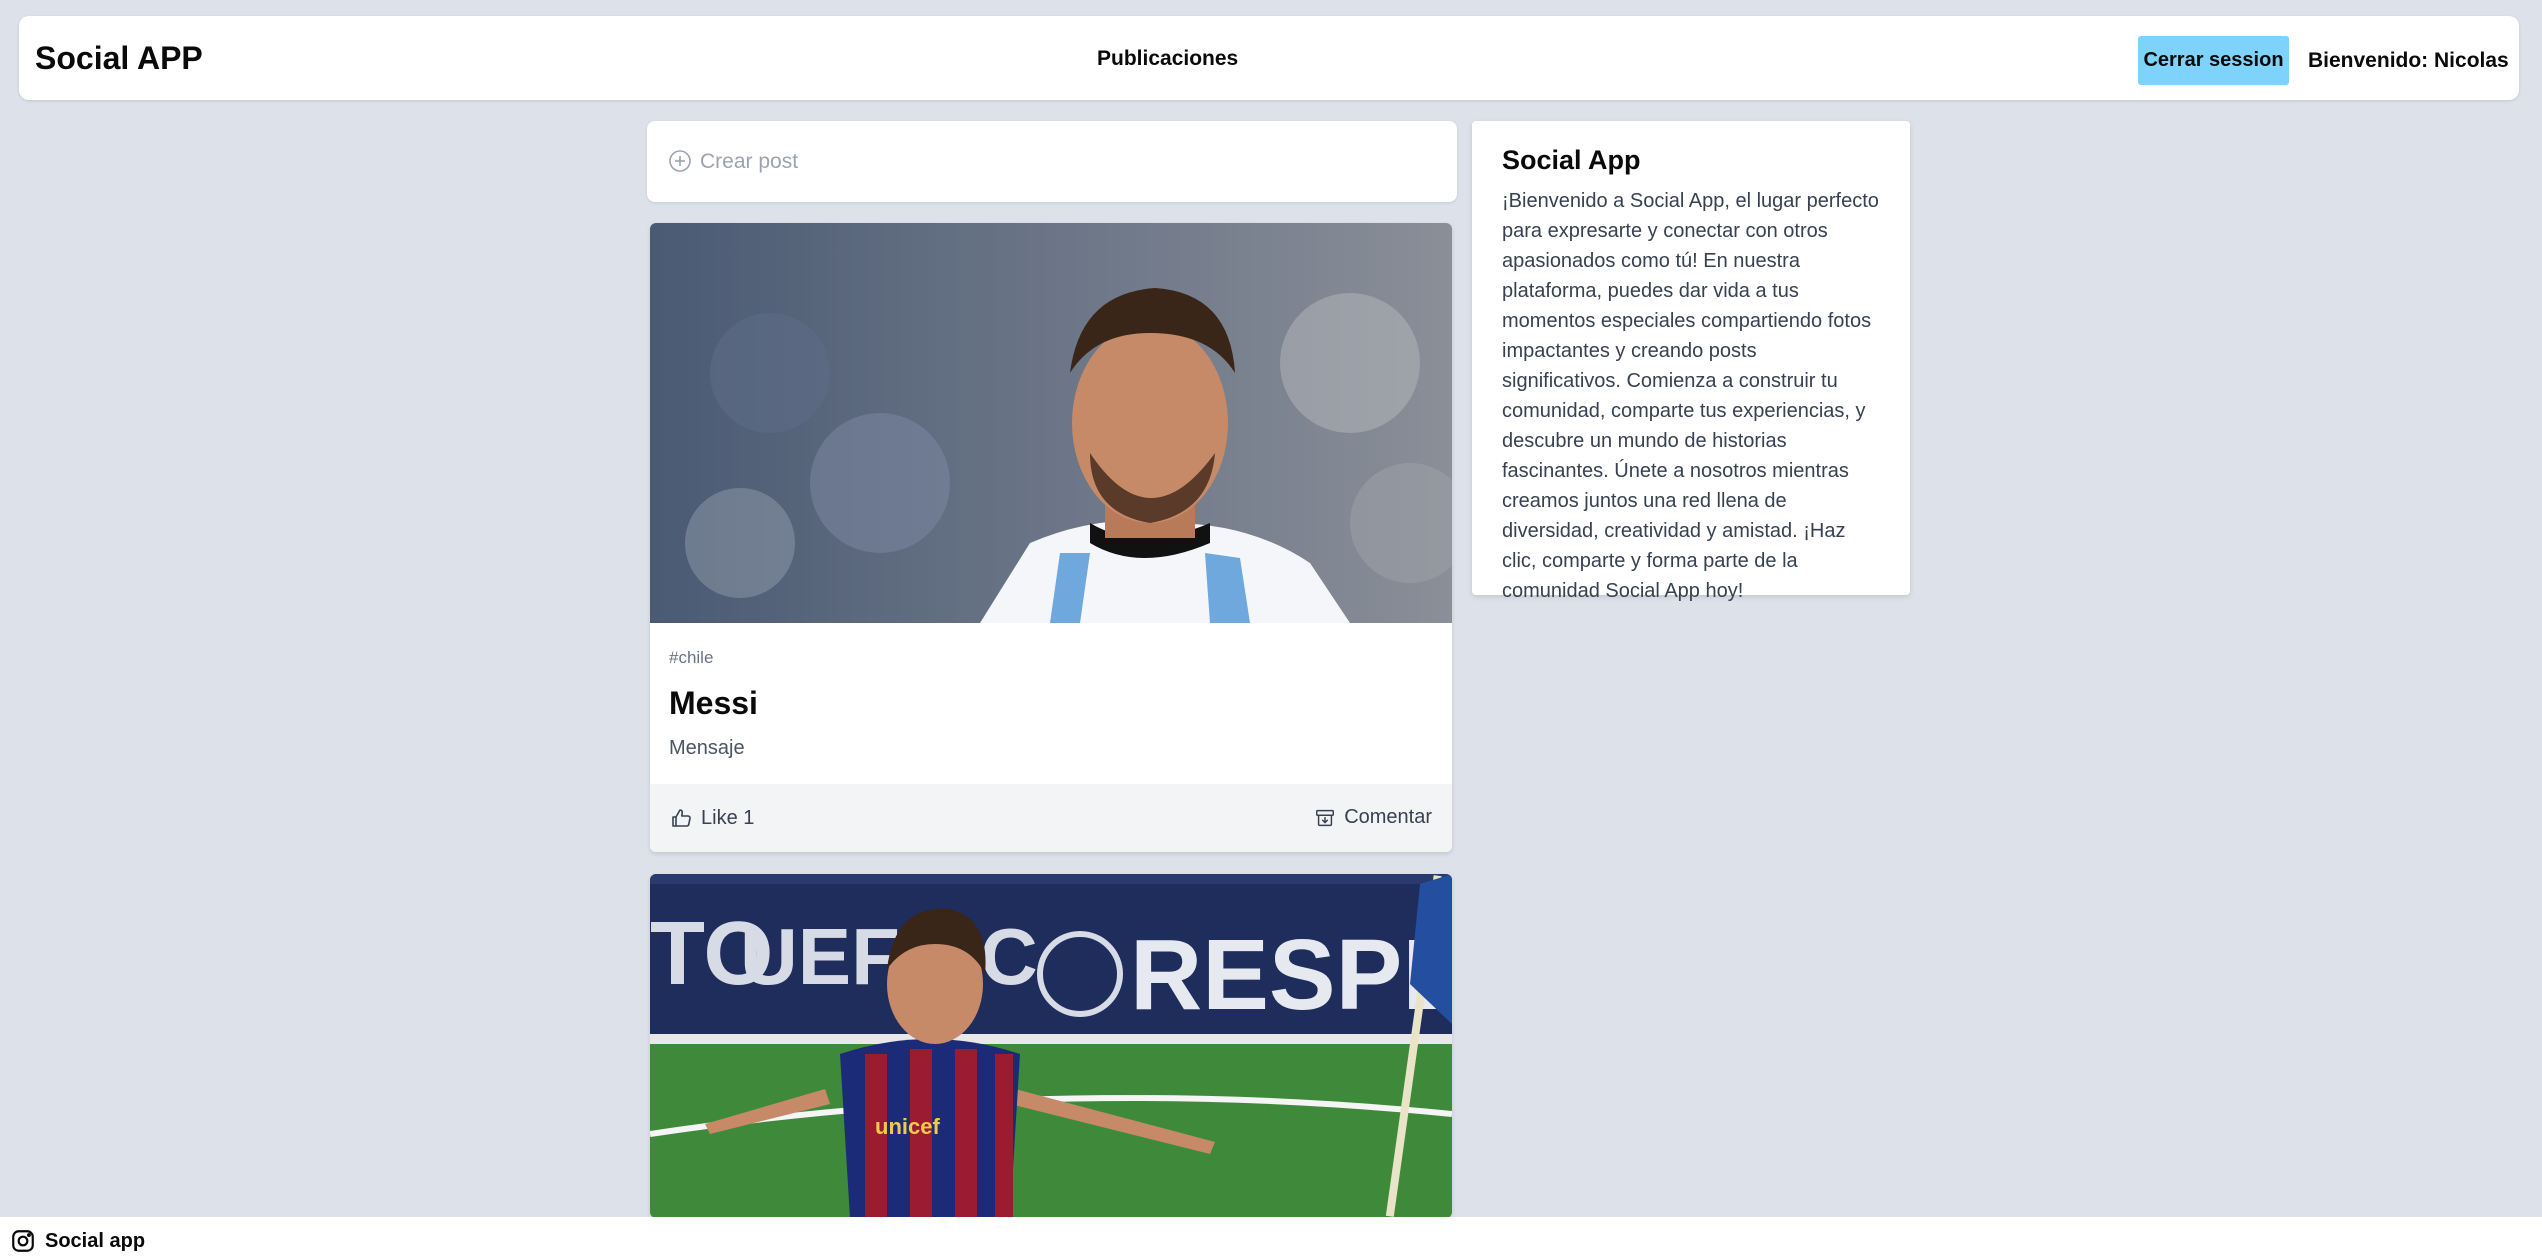 The height and width of the screenshot is (1260, 2542). Describe the element at coordinates (680, 161) in the screenshot. I see `plus-circle-icon` at that location.